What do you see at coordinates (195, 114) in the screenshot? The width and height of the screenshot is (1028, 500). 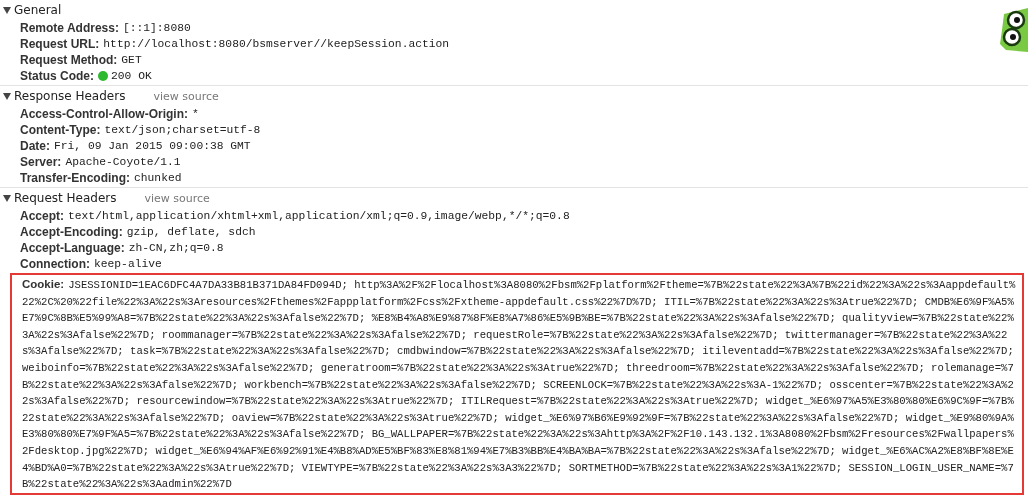 I see `header-value: *` at bounding box center [195, 114].